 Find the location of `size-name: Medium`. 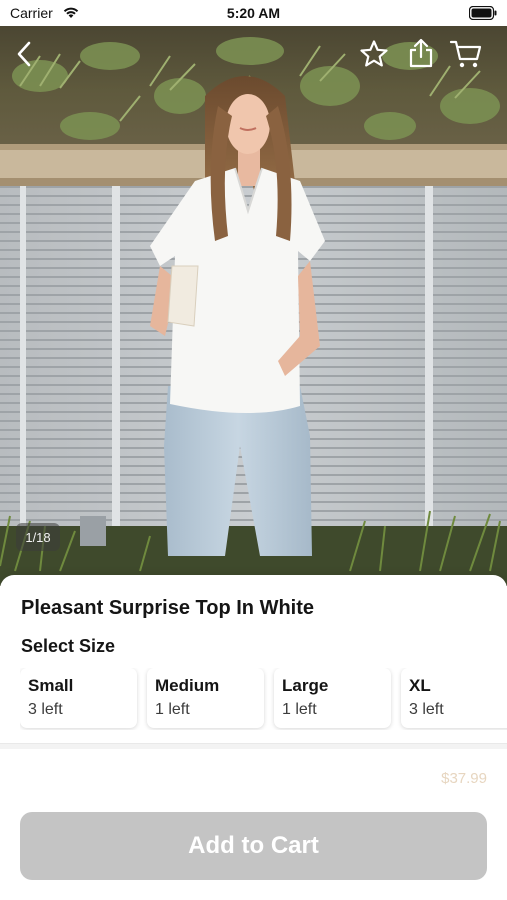

size-name: Medium is located at coordinates (187, 685).